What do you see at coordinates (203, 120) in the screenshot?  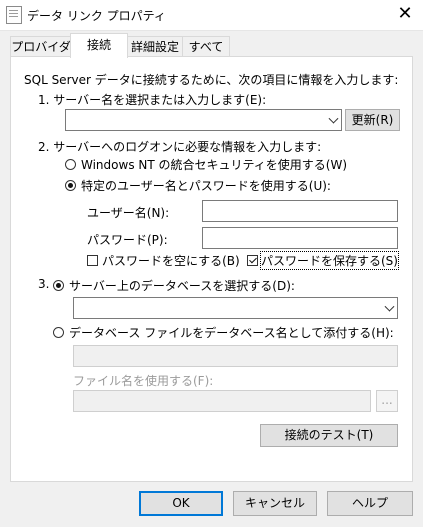 I see `server-name-combo` at bounding box center [203, 120].